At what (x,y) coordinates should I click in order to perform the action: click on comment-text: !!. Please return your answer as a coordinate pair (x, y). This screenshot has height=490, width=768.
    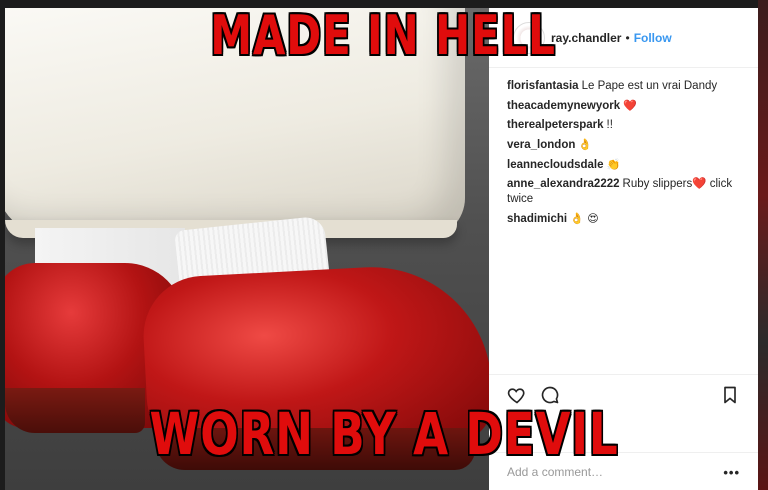
    Looking at the image, I should click on (609, 125).